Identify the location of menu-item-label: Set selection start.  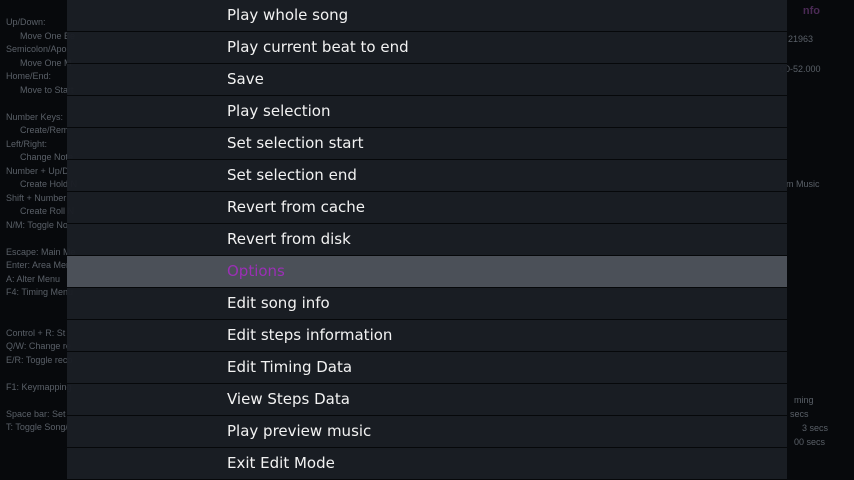
(295, 143).